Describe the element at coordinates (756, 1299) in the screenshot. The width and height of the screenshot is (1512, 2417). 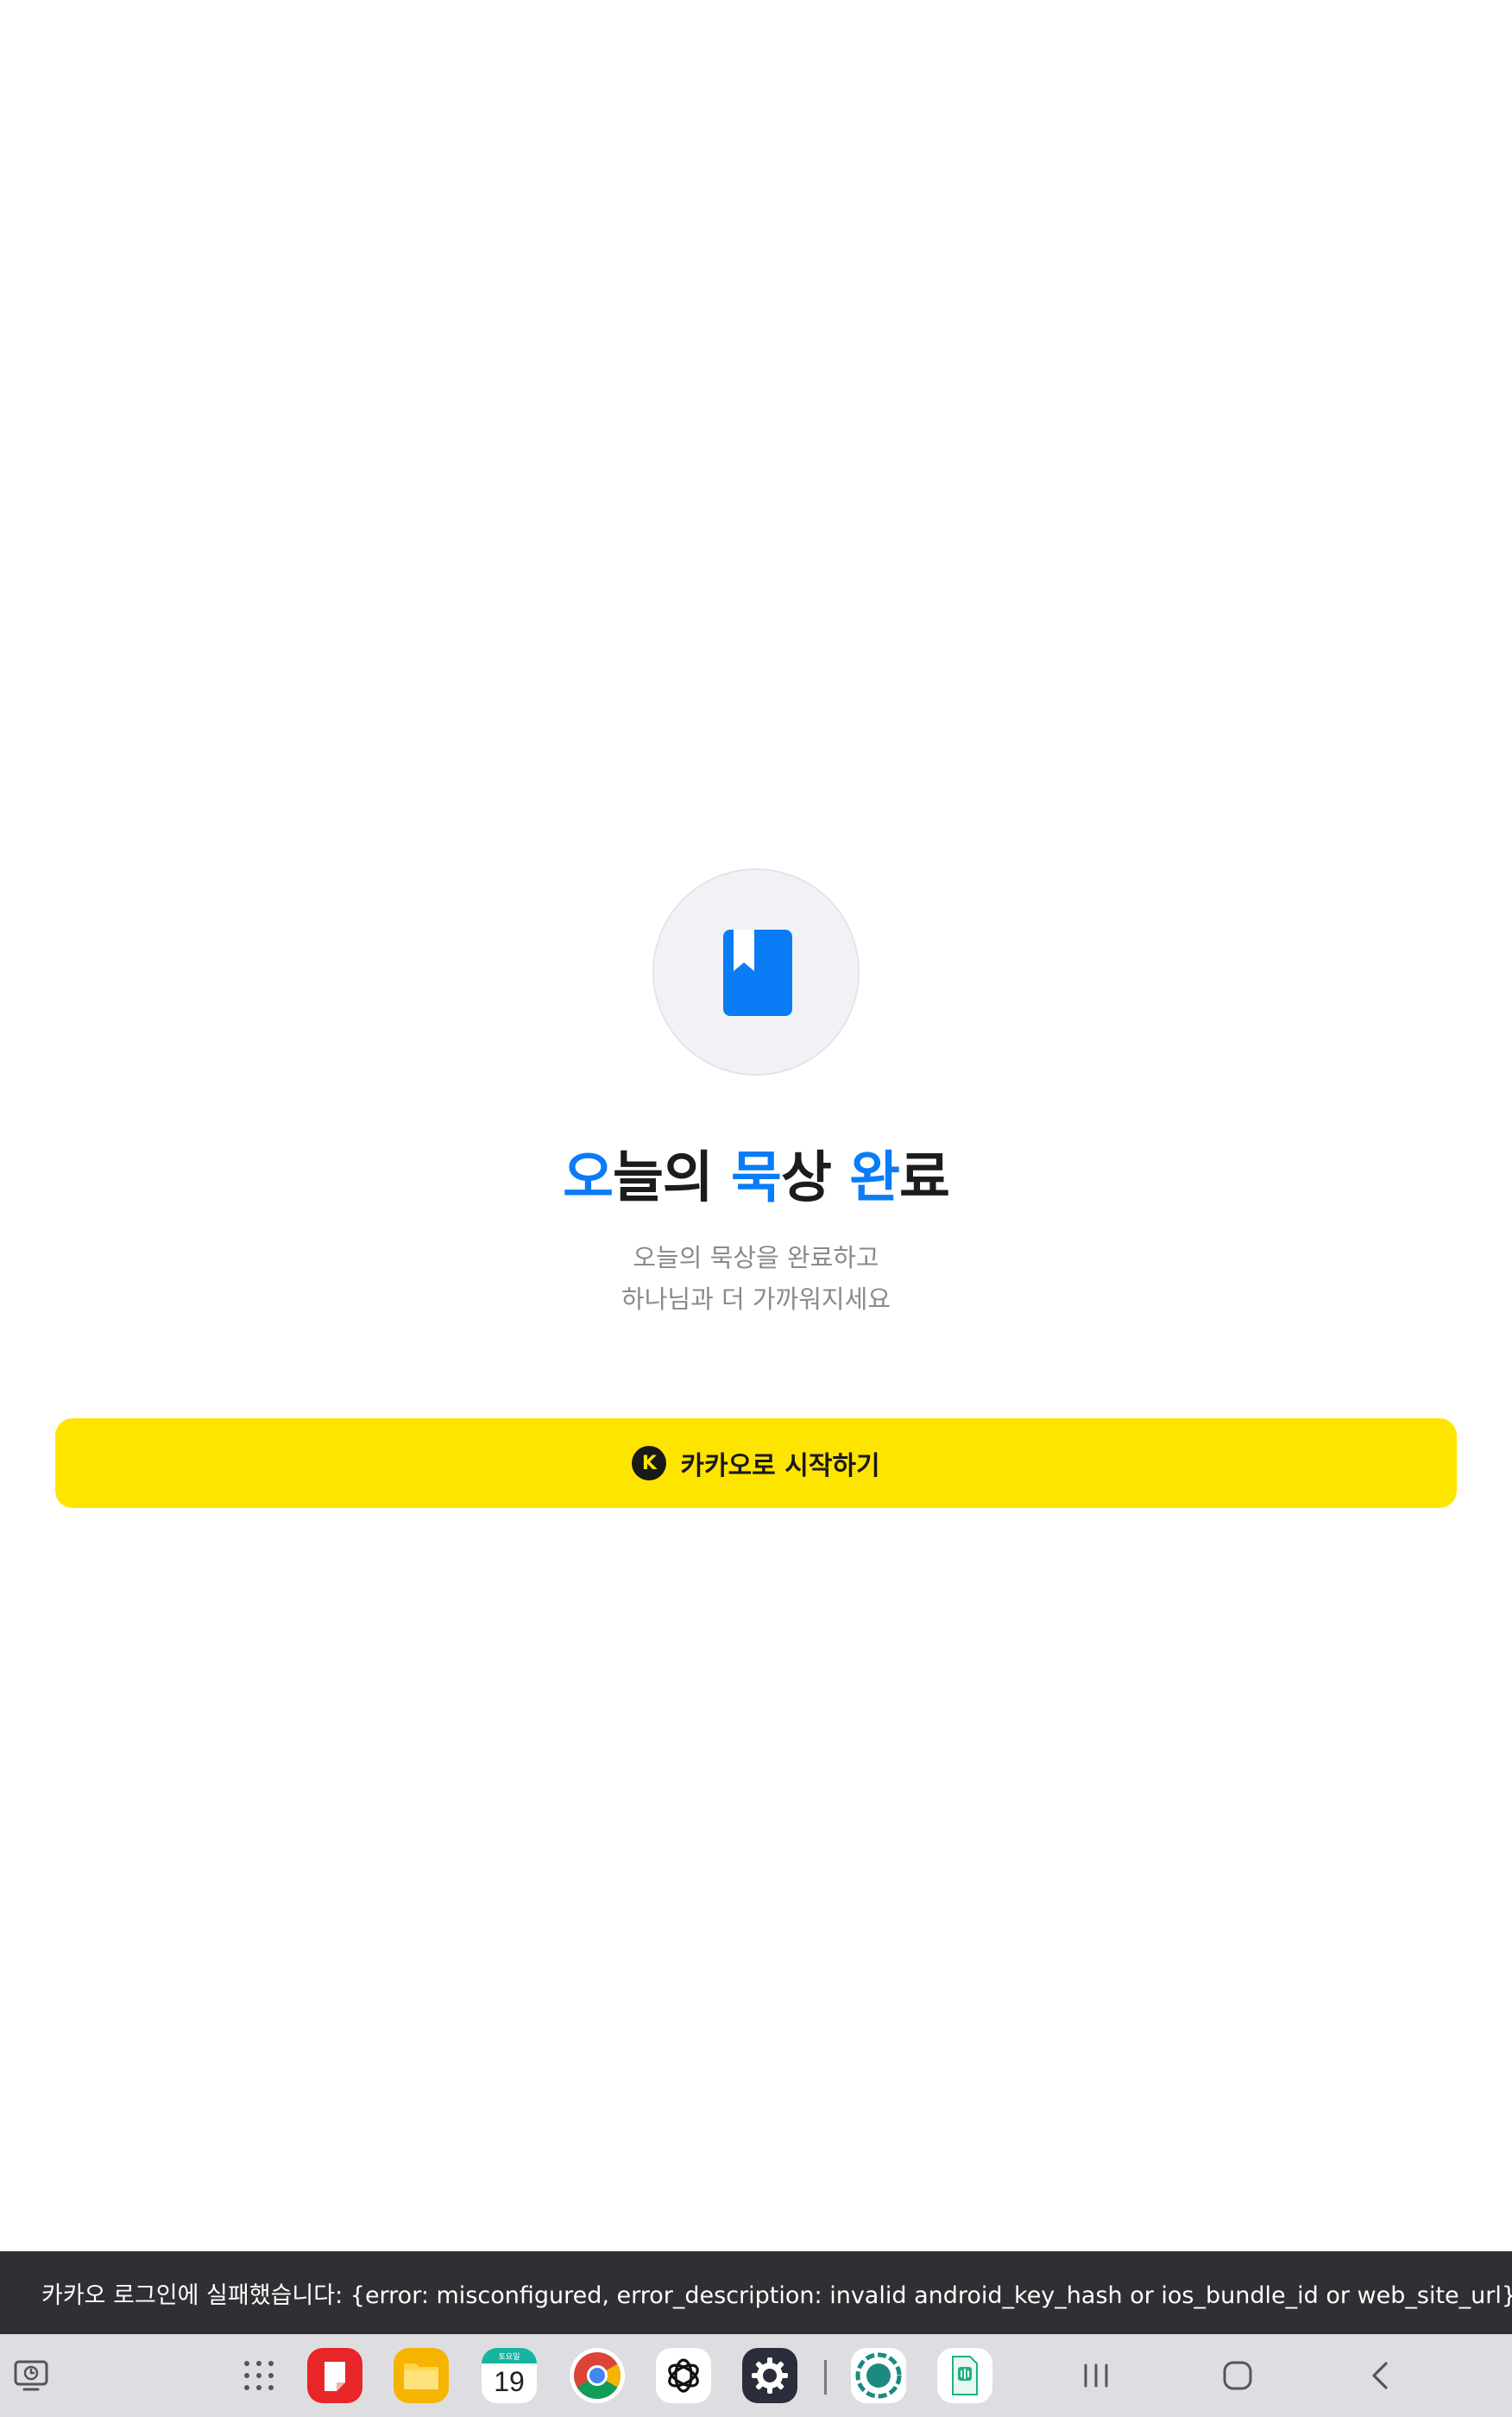
I see `subtitle-line: 하나님과 더 가까워지세요` at that location.